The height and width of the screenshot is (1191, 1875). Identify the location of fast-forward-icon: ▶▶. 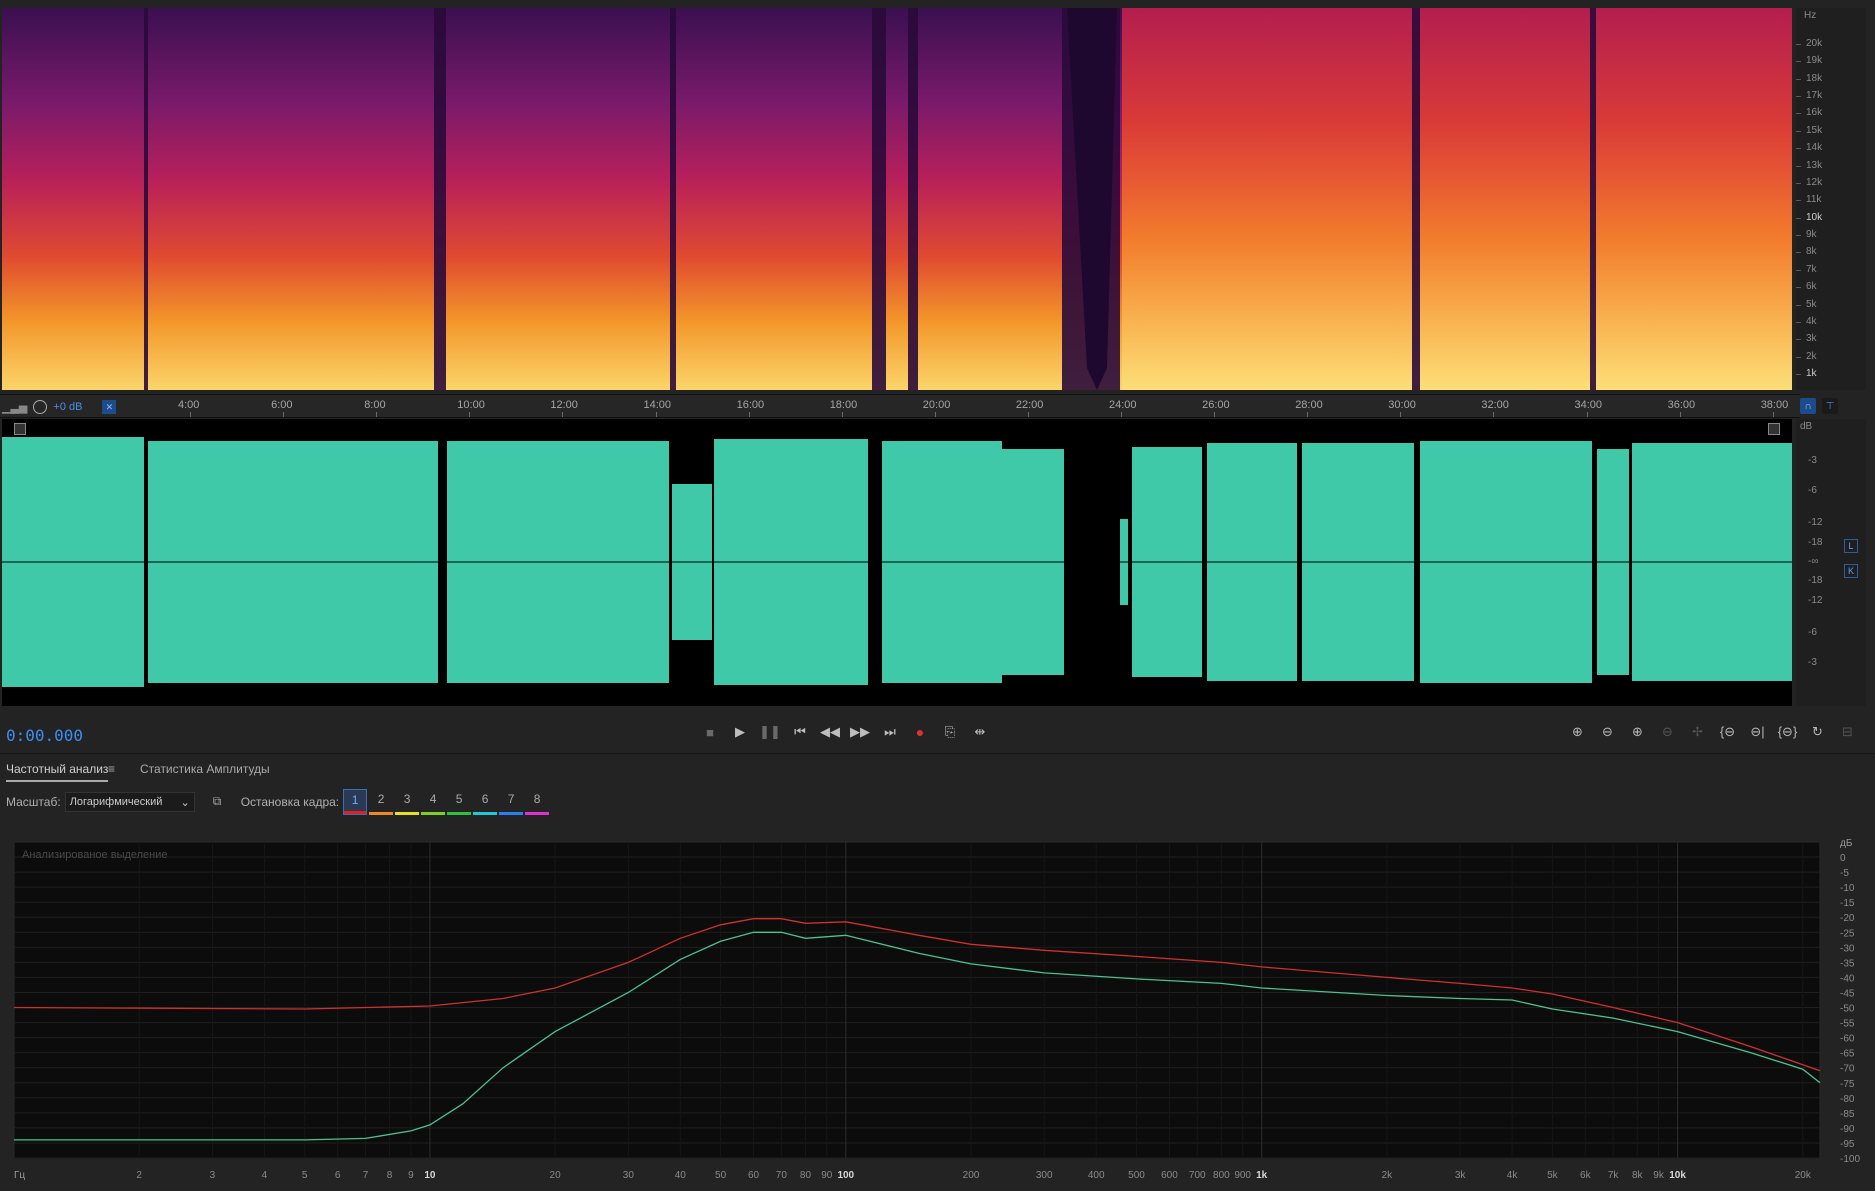
(860, 732).